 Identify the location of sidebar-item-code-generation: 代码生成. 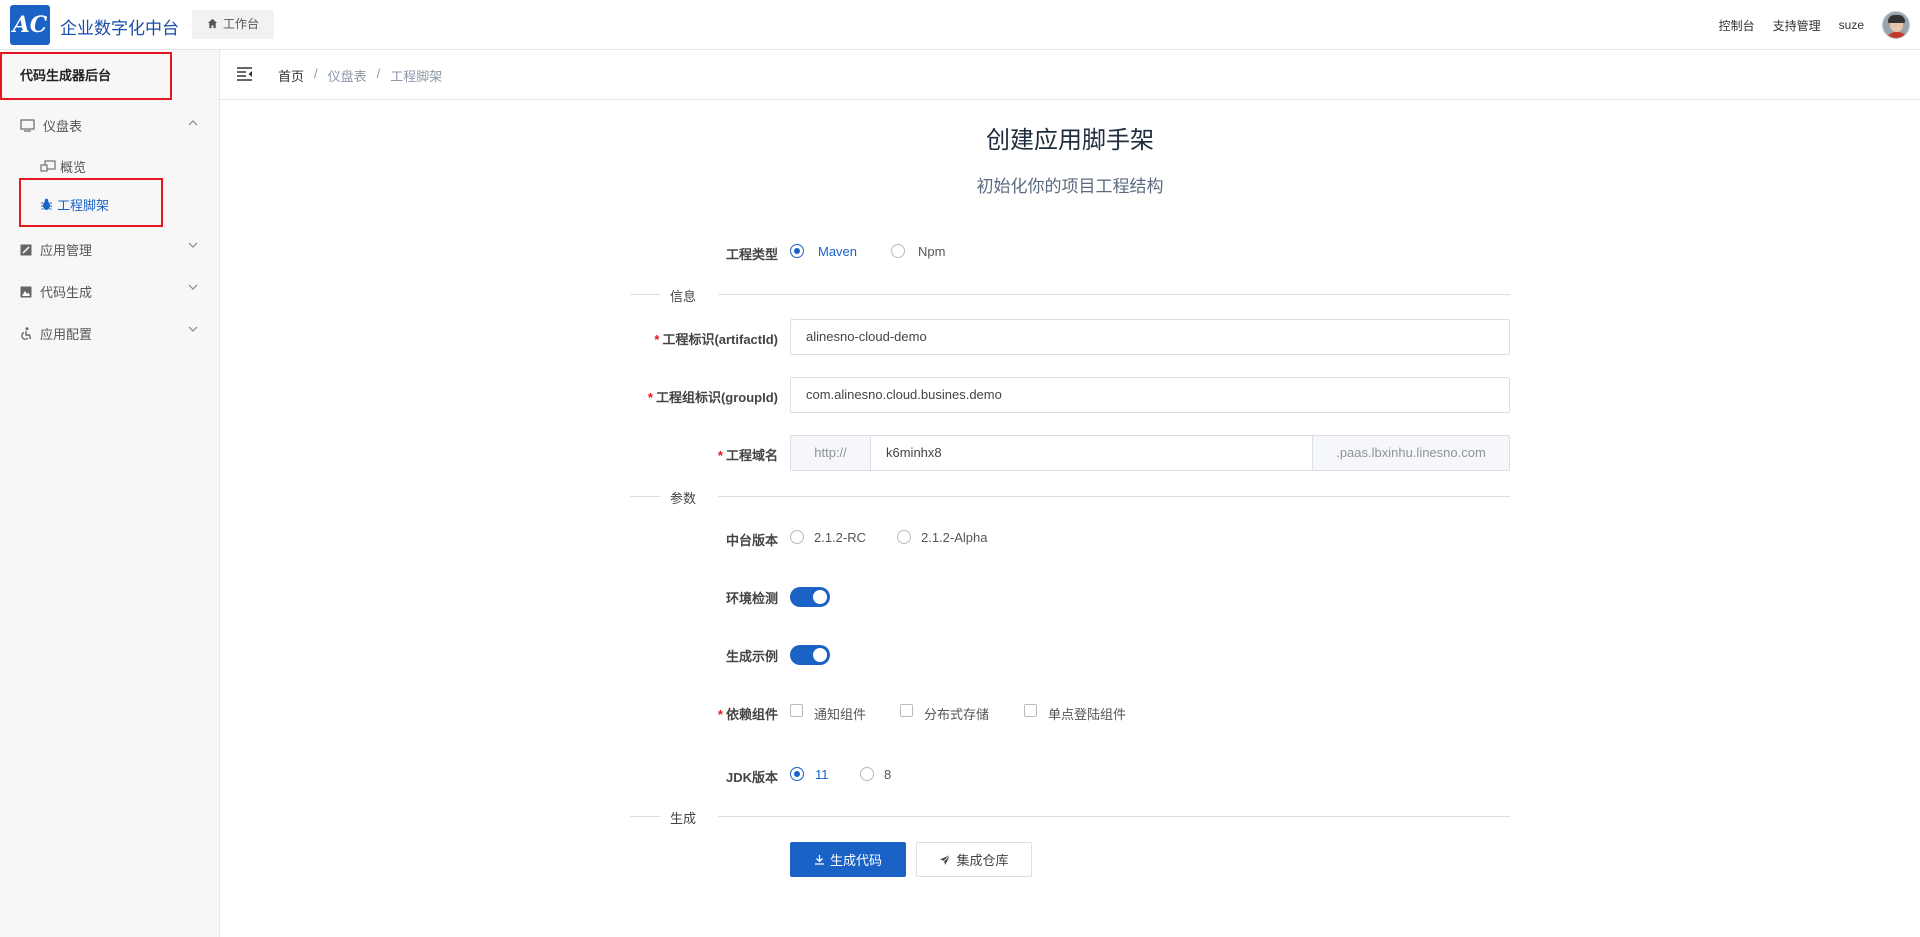
(56, 291).